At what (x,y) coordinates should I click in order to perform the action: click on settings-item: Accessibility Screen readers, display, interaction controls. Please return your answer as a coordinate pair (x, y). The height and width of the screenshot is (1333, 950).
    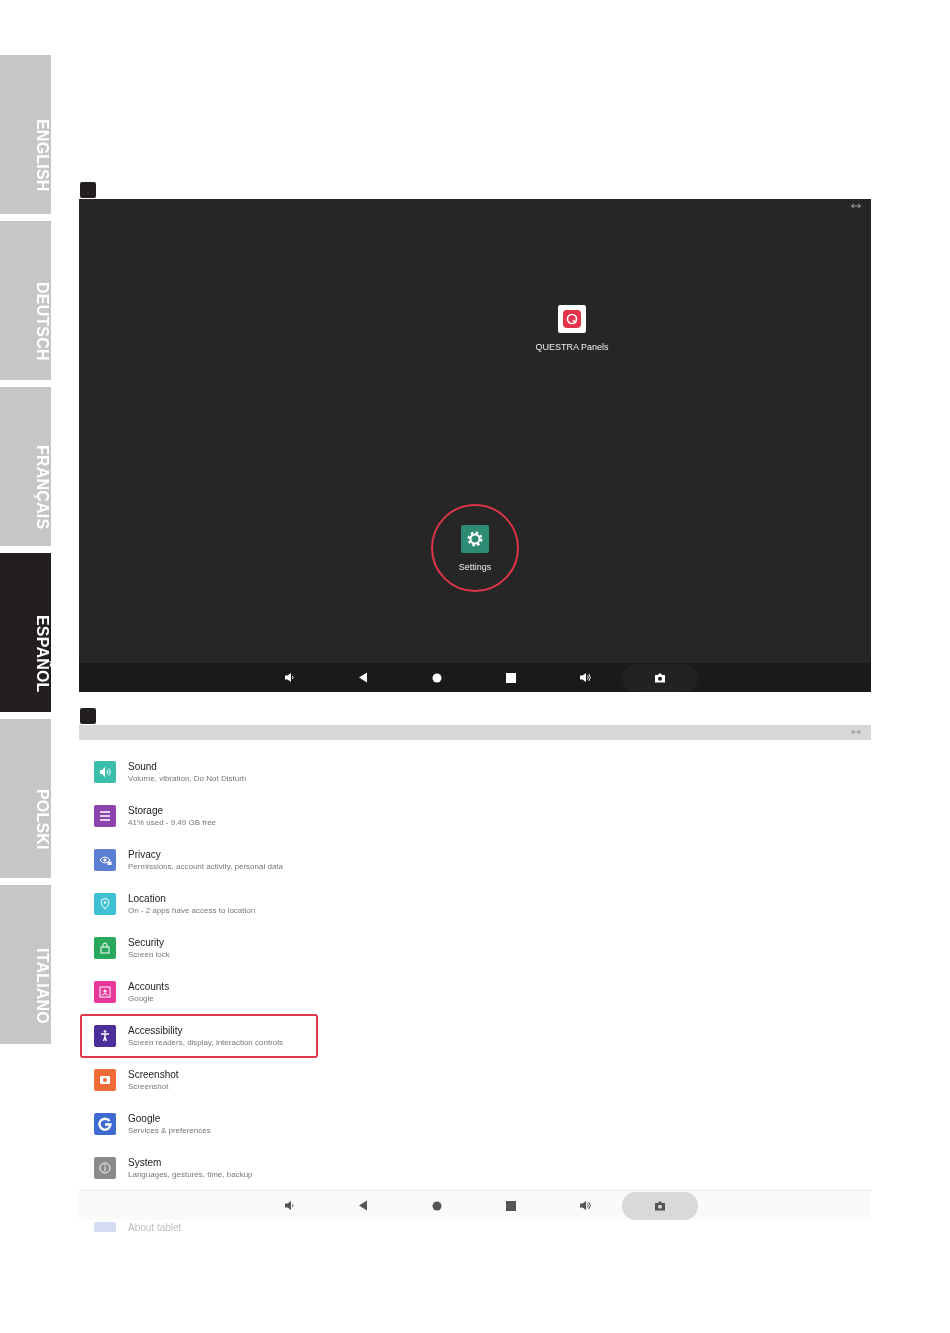
    Looking at the image, I should click on (199, 1036).